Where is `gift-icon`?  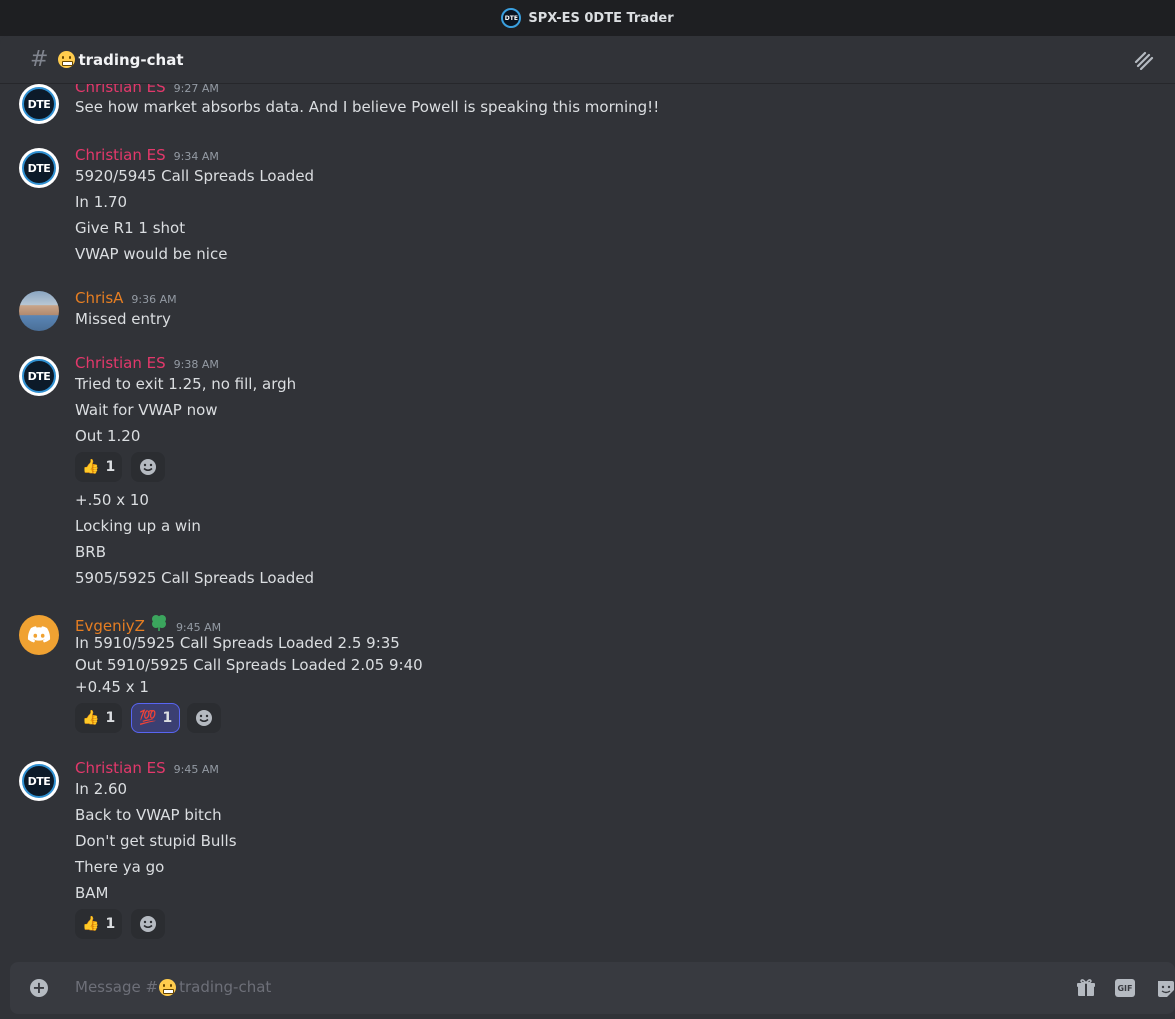
gift-icon is located at coordinates (1086, 988).